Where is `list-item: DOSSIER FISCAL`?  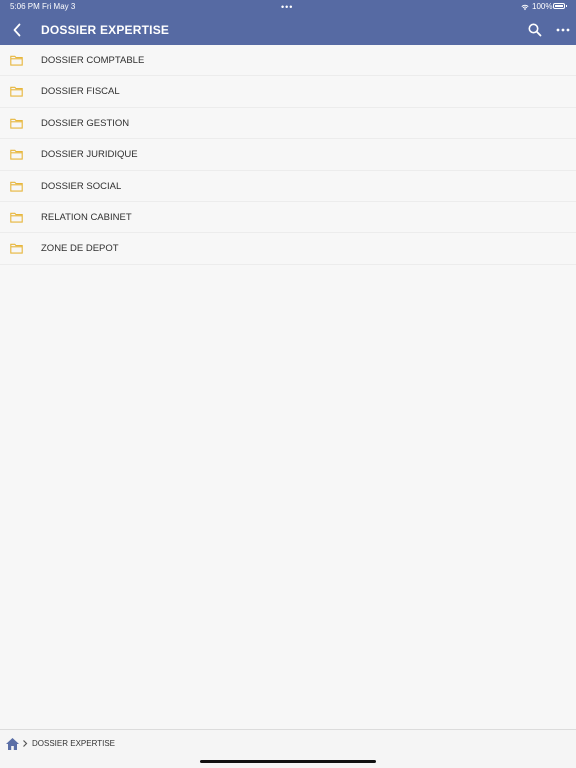 list-item: DOSSIER FISCAL is located at coordinates (288, 92).